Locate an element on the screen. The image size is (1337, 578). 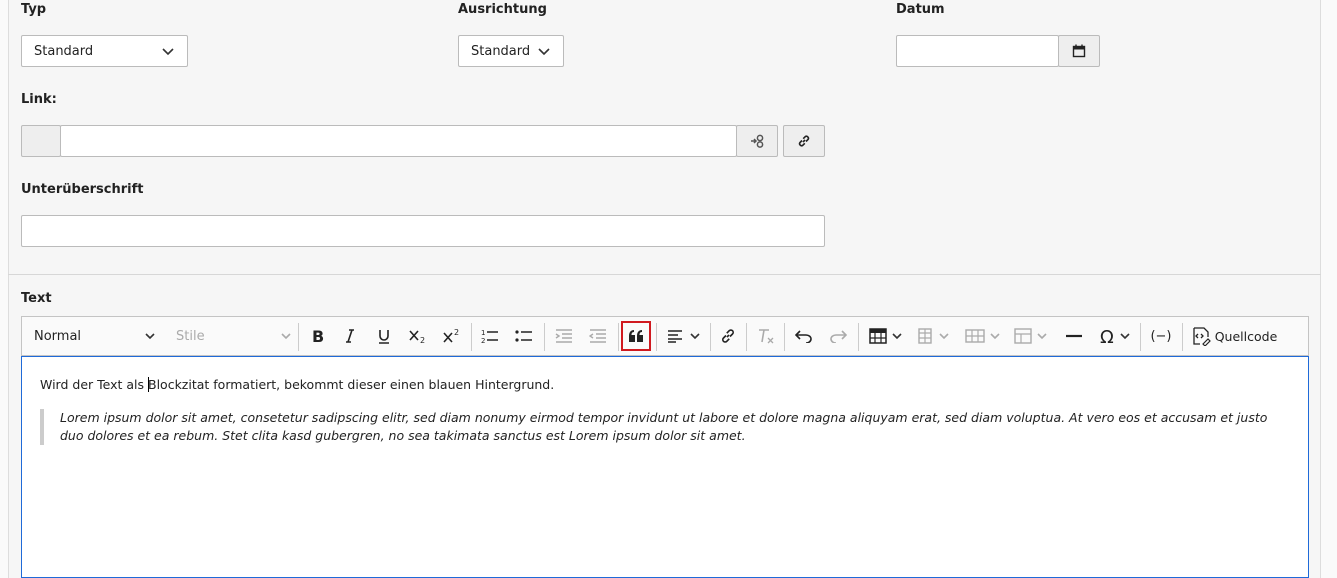
blockquote-highlight-frame is located at coordinates (636, 336).